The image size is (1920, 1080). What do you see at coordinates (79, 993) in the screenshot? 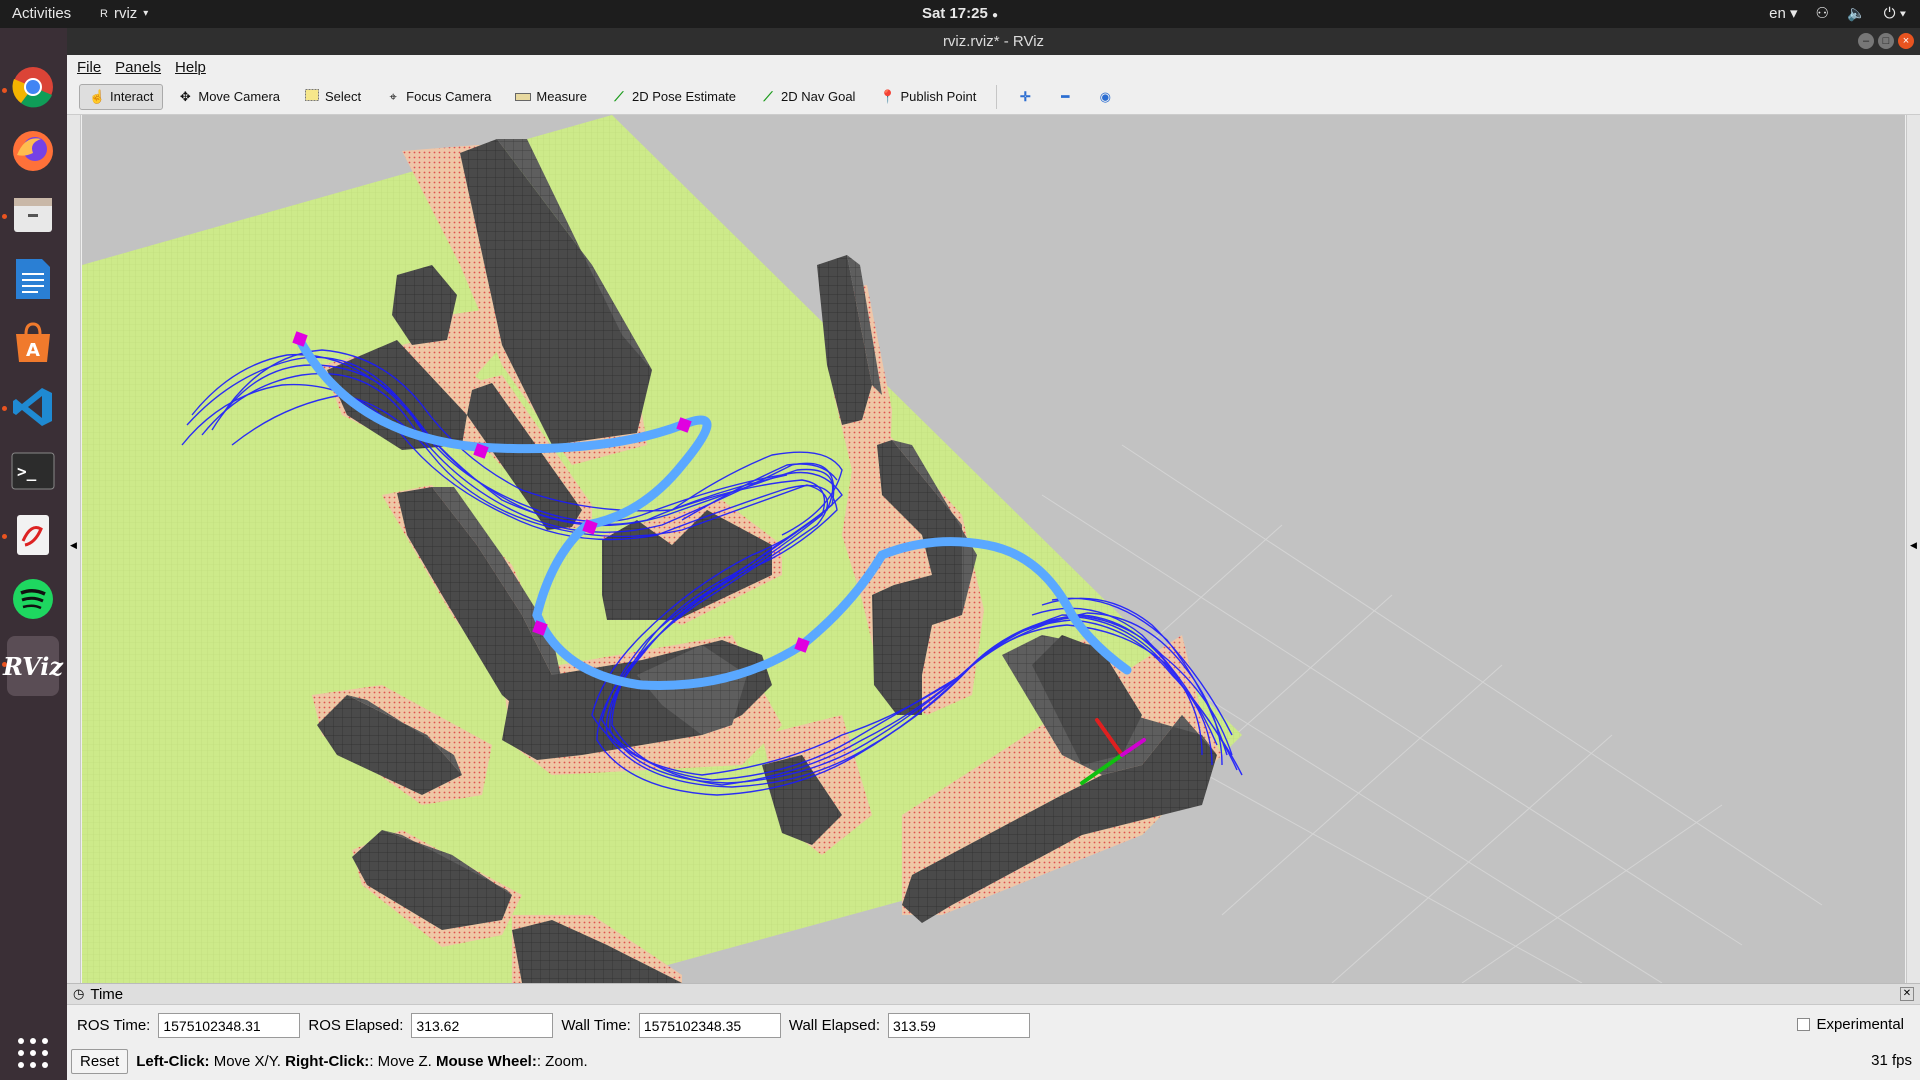
I see `clock-icon: ◷` at bounding box center [79, 993].